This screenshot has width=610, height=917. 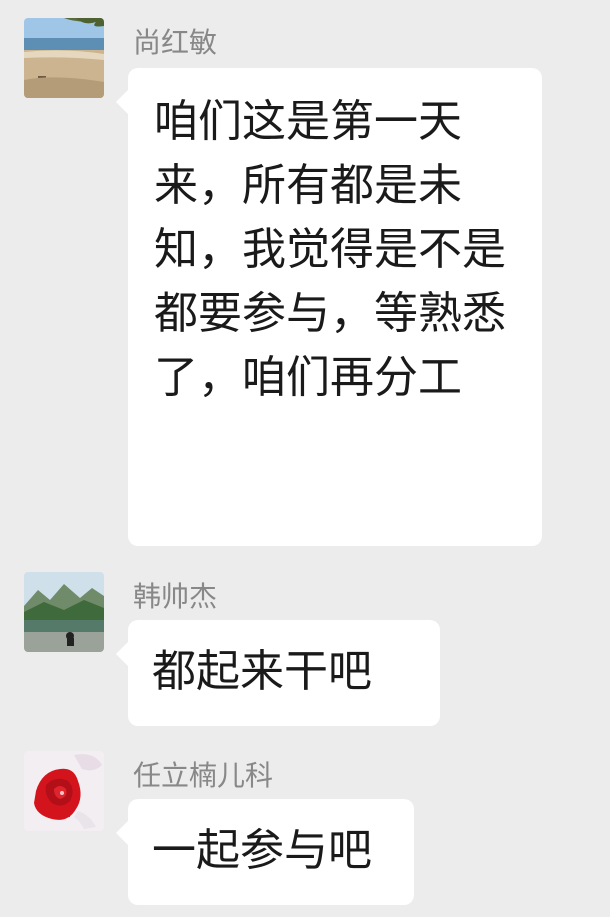 I want to click on message-bubble: 一起参与吧, so click(x=265, y=852).